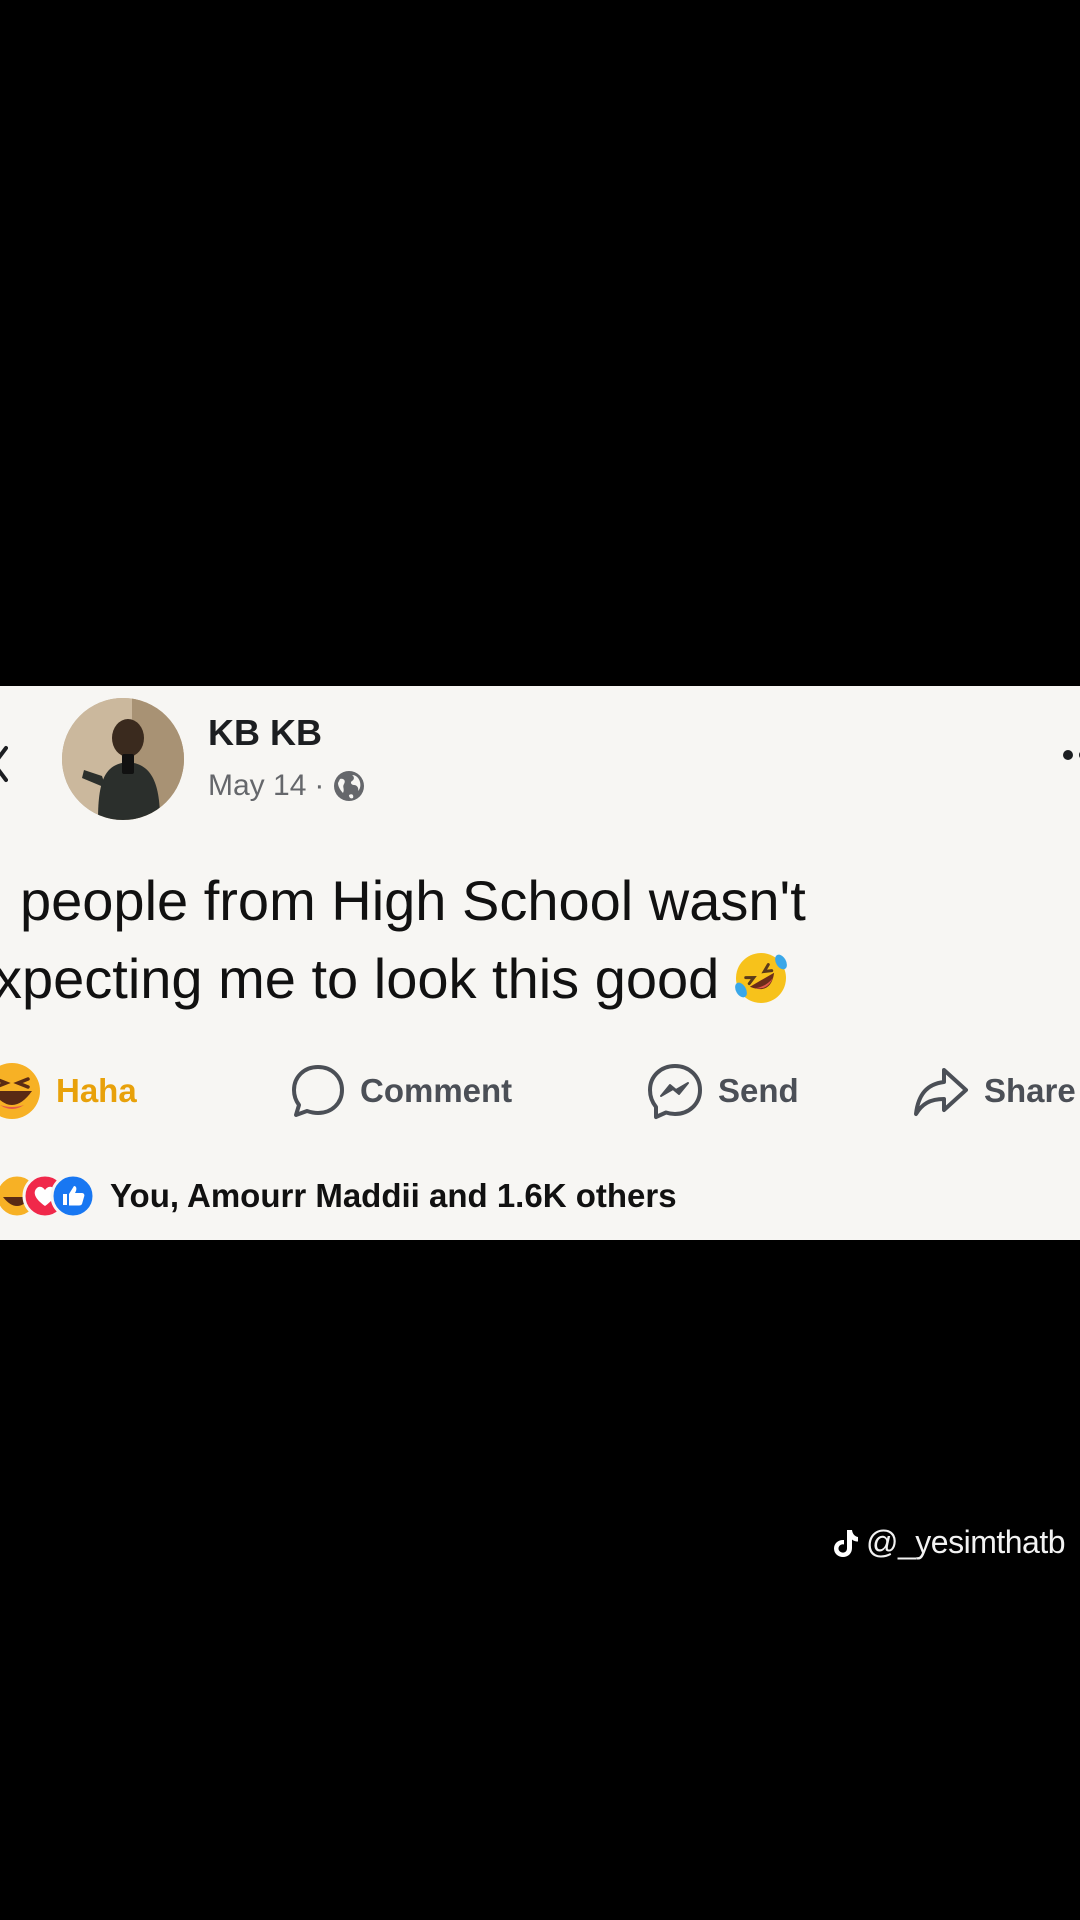 Image resolution: width=1080 pixels, height=1920 pixels. What do you see at coordinates (73, 1196) in the screenshot?
I see `like-reaction-icon` at bounding box center [73, 1196].